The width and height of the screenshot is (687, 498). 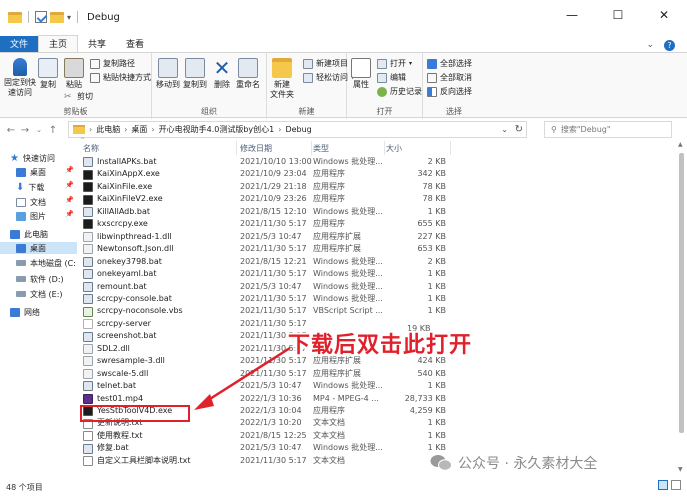 I want to click on breadcrumb-item: Debug, so click(x=298, y=129).